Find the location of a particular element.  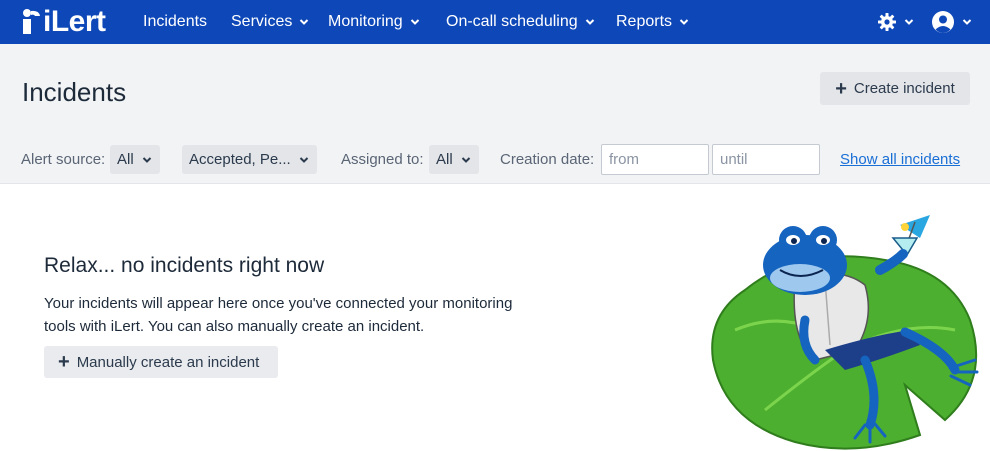

show-all-incidents-link: Show all incidents is located at coordinates (900, 159).